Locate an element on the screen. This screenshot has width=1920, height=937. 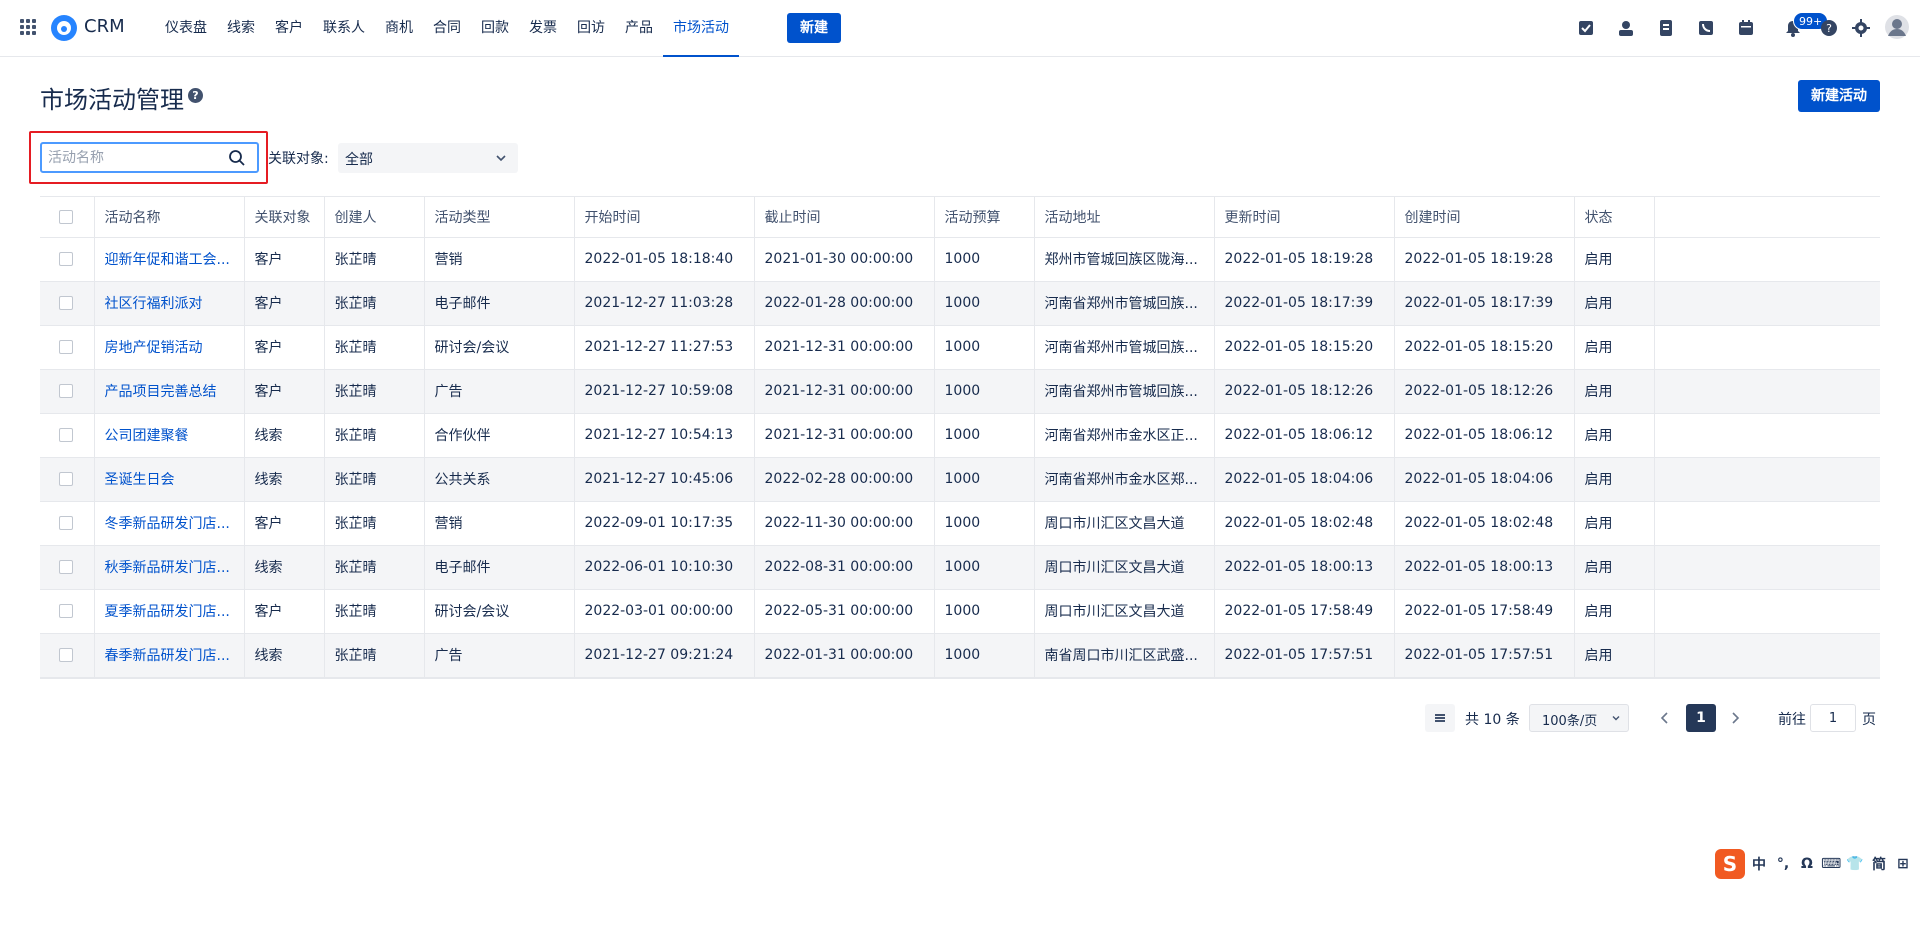
search-icon is located at coordinates (237, 158).